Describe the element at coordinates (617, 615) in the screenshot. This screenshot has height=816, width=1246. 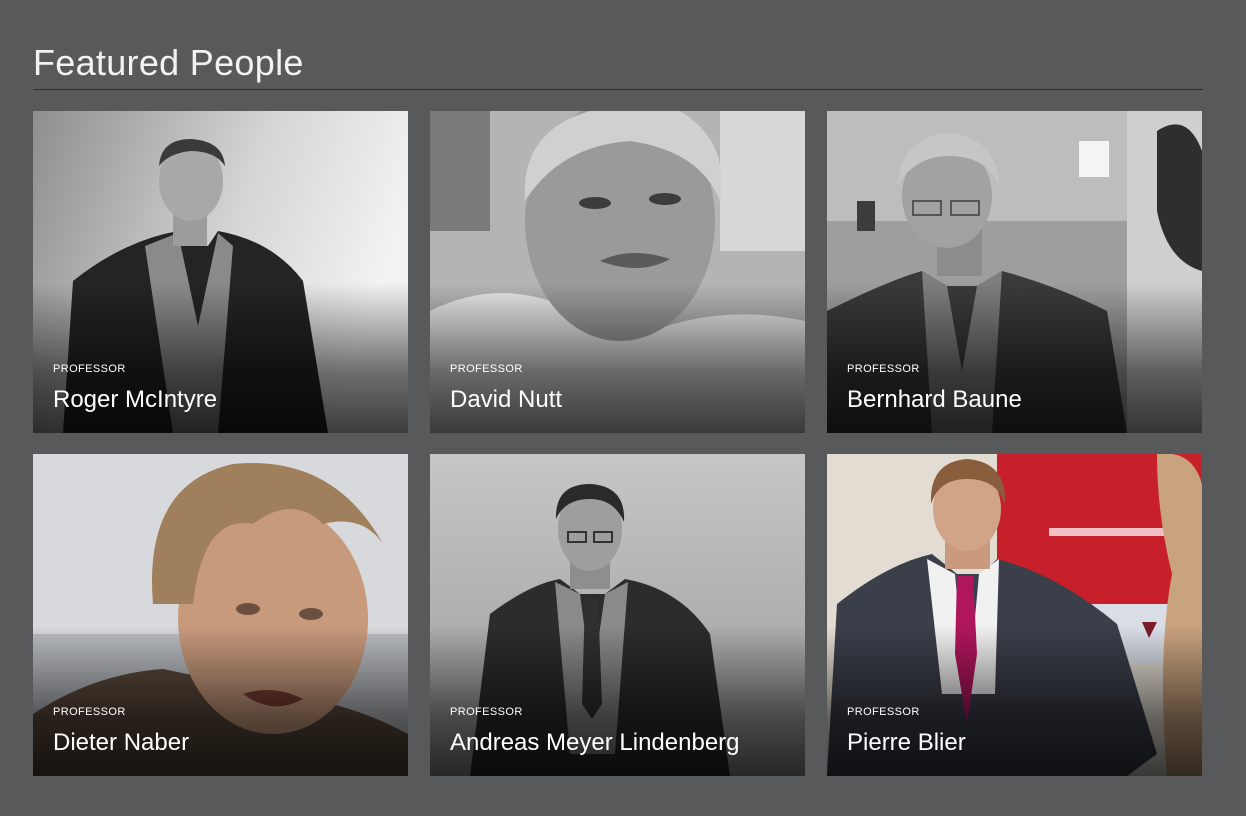
I see `person-card: PROFESSOR Andreas Meyer Lindenberg` at that location.